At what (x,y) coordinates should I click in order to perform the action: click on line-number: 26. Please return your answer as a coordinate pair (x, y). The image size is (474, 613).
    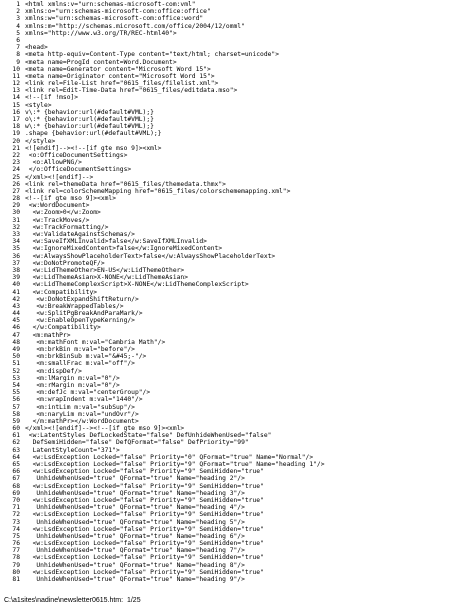
    Looking at the image, I should click on (16, 184).